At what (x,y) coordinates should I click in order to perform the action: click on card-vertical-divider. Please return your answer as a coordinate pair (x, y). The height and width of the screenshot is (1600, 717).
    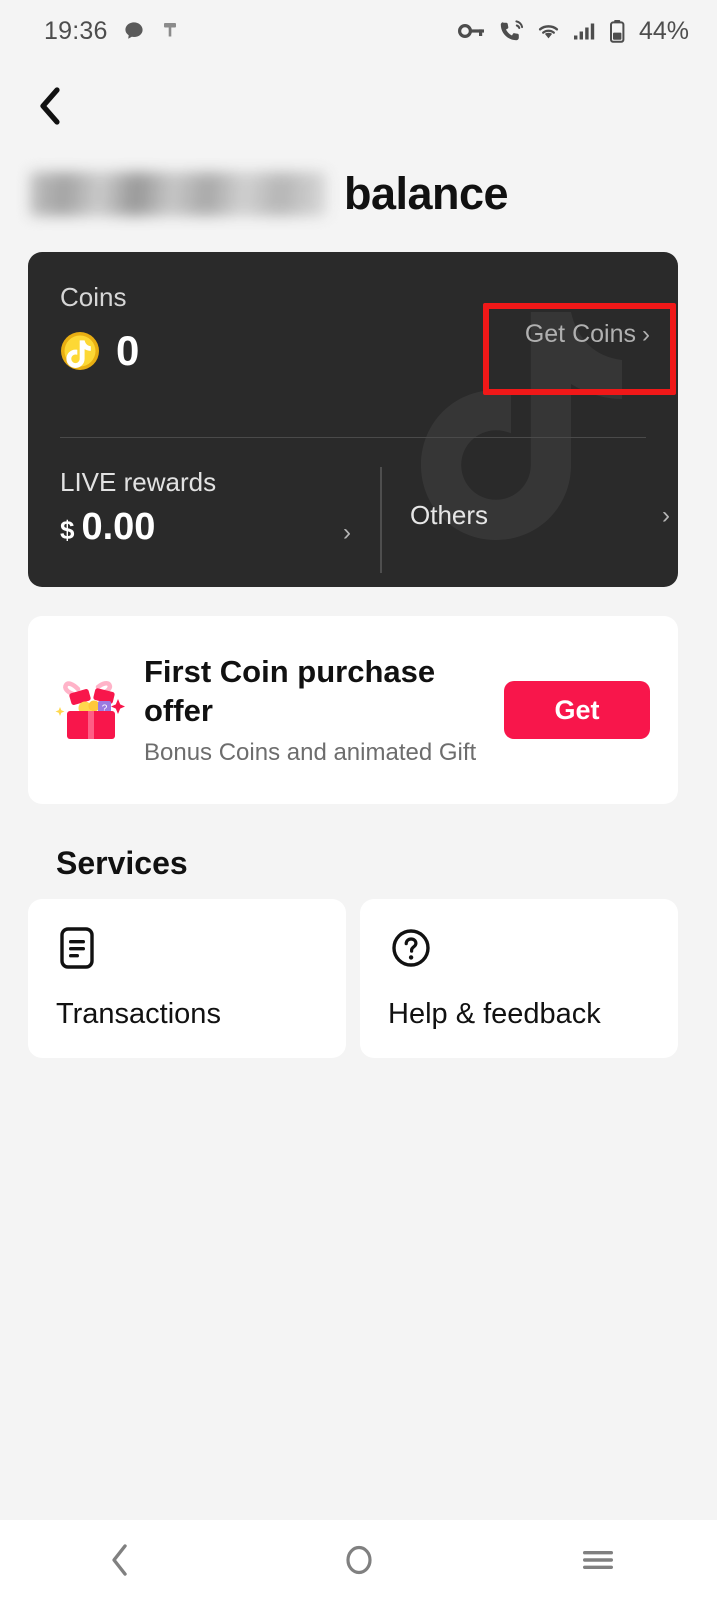
    Looking at the image, I should click on (381, 520).